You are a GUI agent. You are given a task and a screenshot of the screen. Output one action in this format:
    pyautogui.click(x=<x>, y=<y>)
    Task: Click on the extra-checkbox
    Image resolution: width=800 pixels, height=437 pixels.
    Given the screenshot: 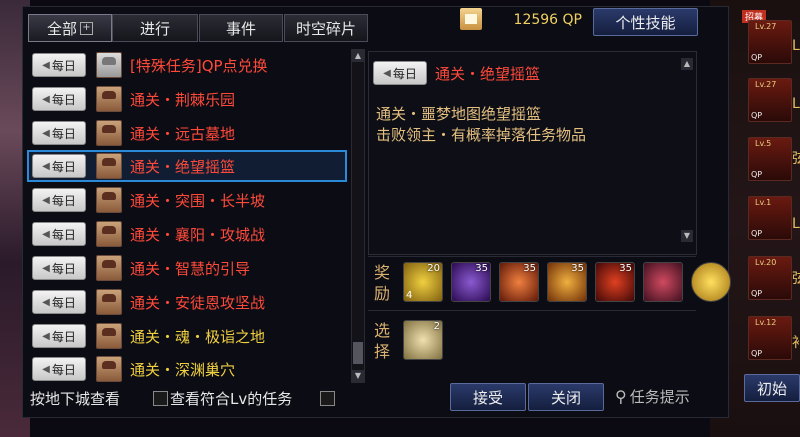 What is the action you would take?
    pyautogui.click(x=327, y=398)
    